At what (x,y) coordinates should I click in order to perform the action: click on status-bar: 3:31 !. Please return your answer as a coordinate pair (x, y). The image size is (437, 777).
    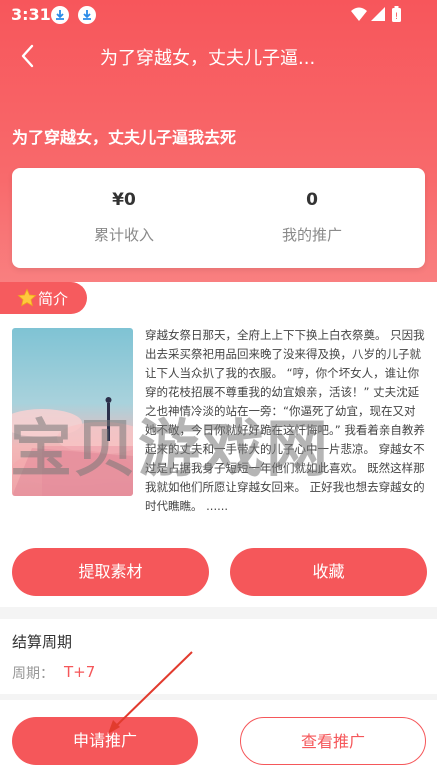
    Looking at the image, I should click on (218, 15).